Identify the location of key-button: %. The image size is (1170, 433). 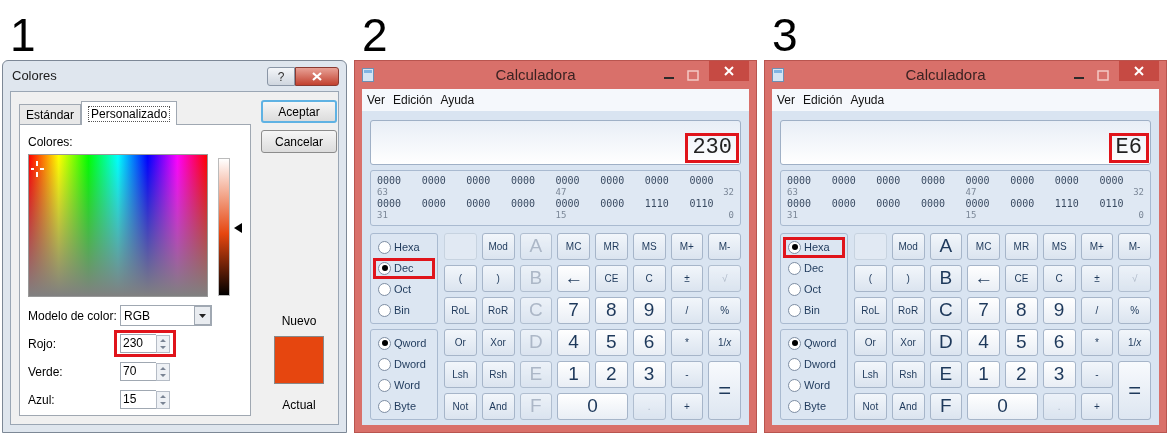
(1134, 310).